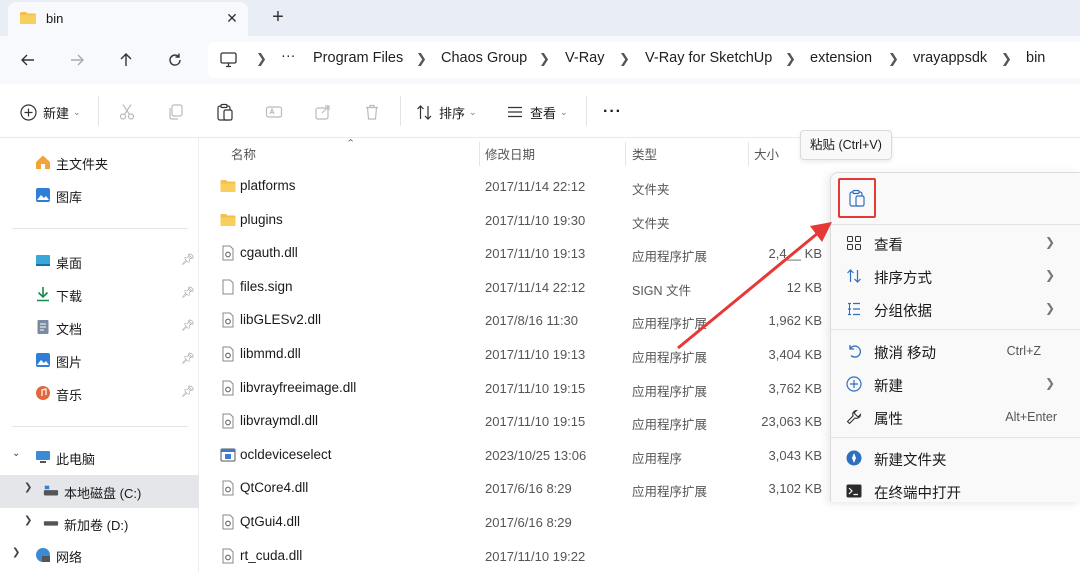 This screenshot has height=572, width=1080. I want to click on chevron-down-icon: ⌄, so click(16, 453).